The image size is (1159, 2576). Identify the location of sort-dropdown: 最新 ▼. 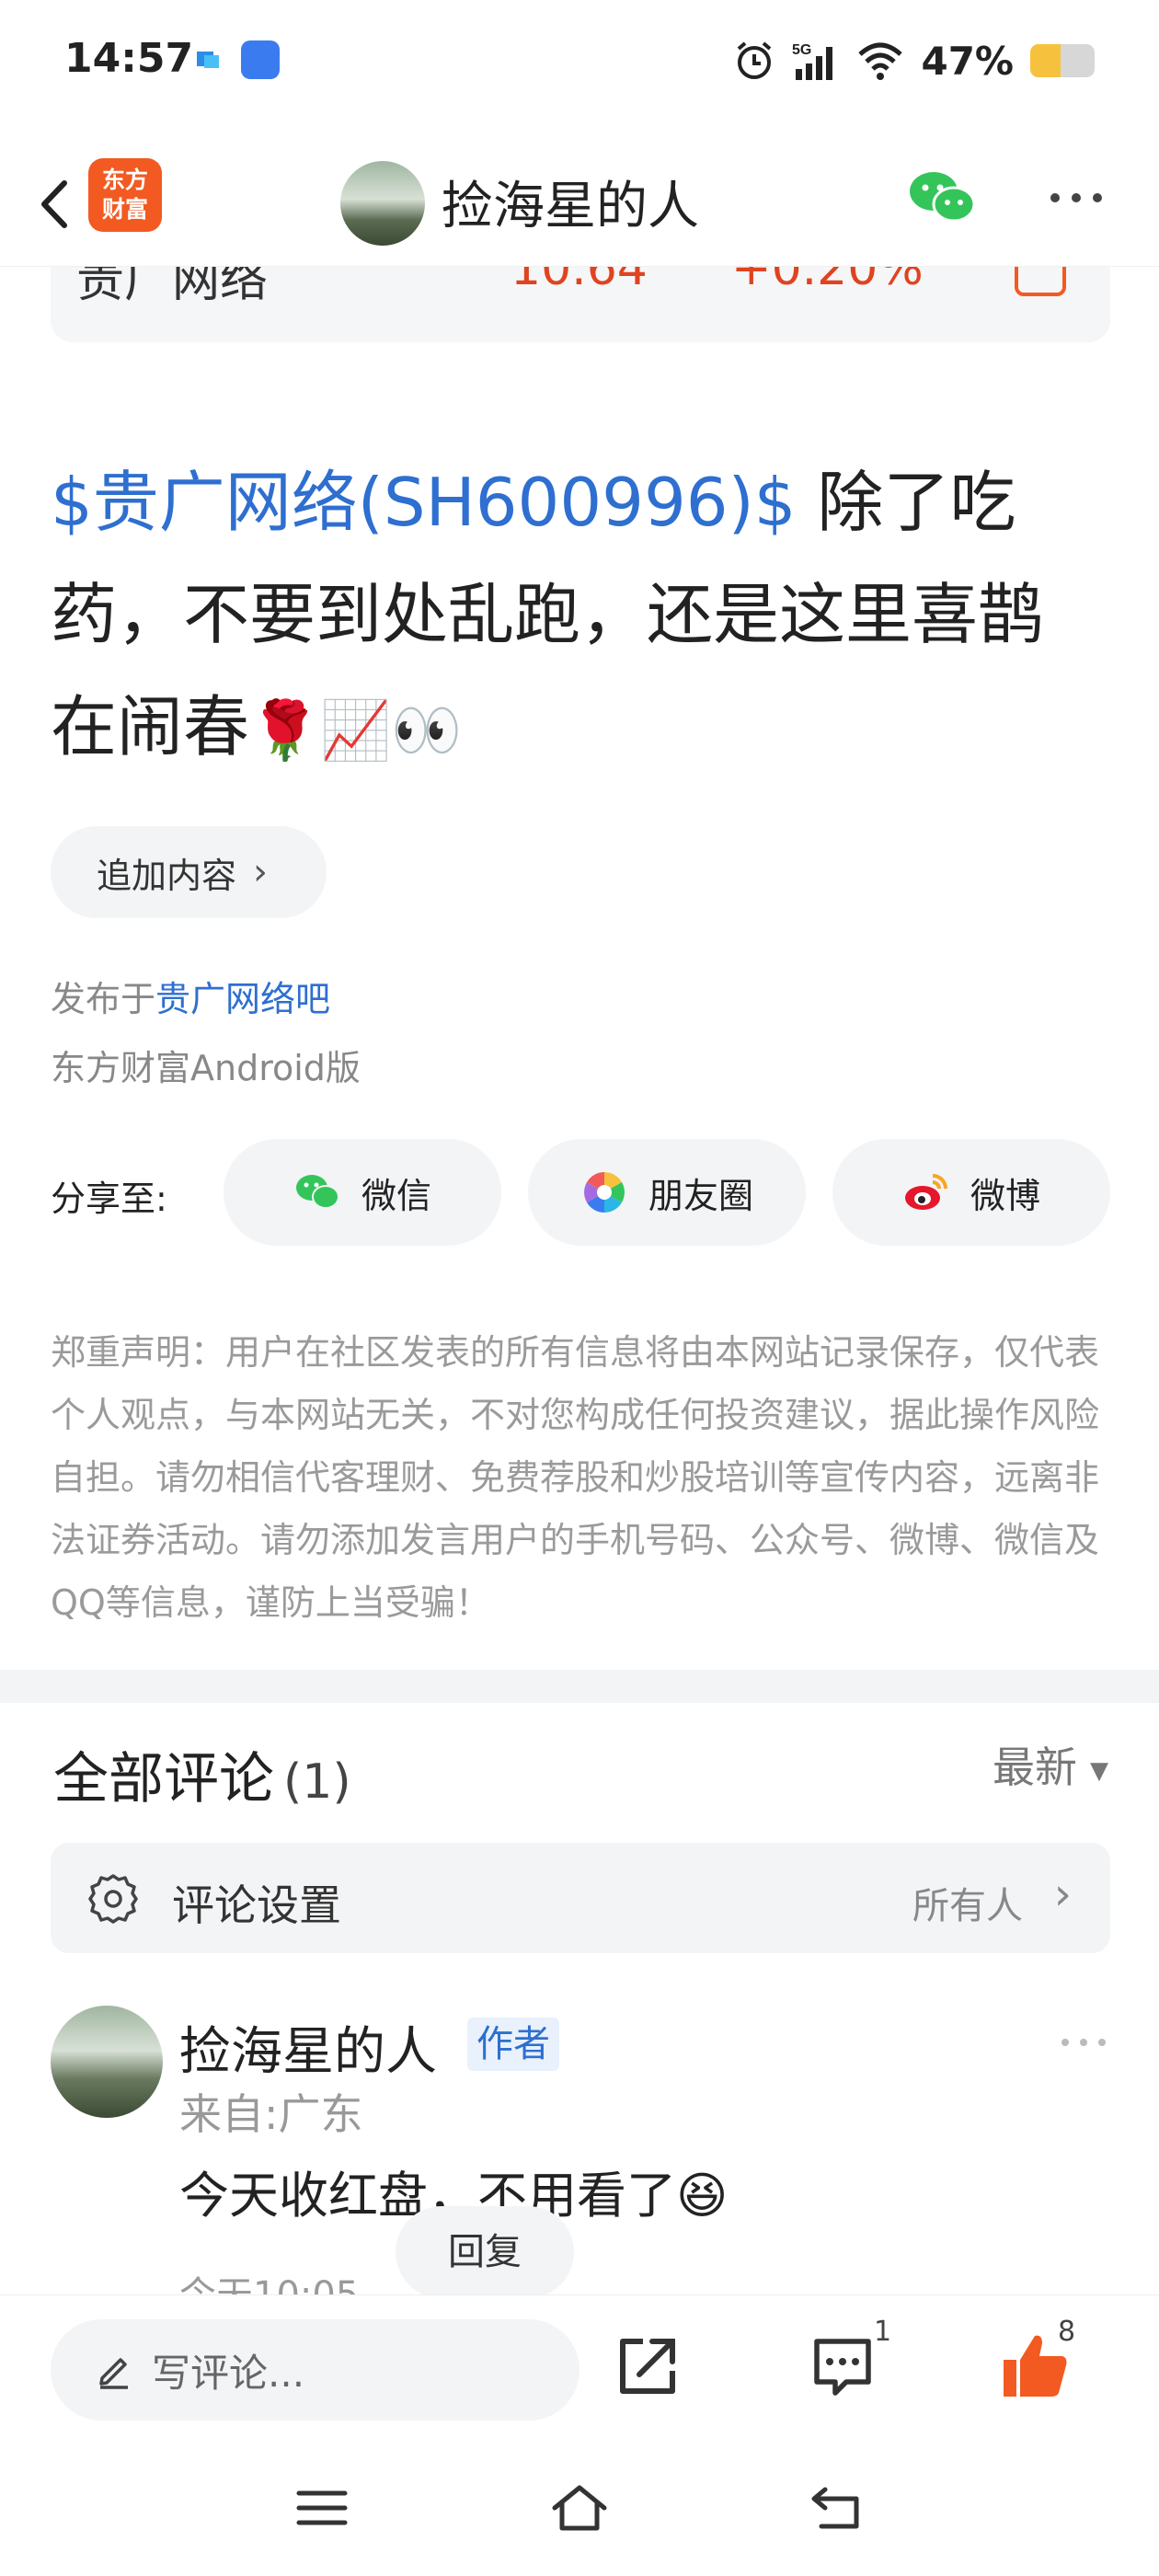
(1050, 1764).